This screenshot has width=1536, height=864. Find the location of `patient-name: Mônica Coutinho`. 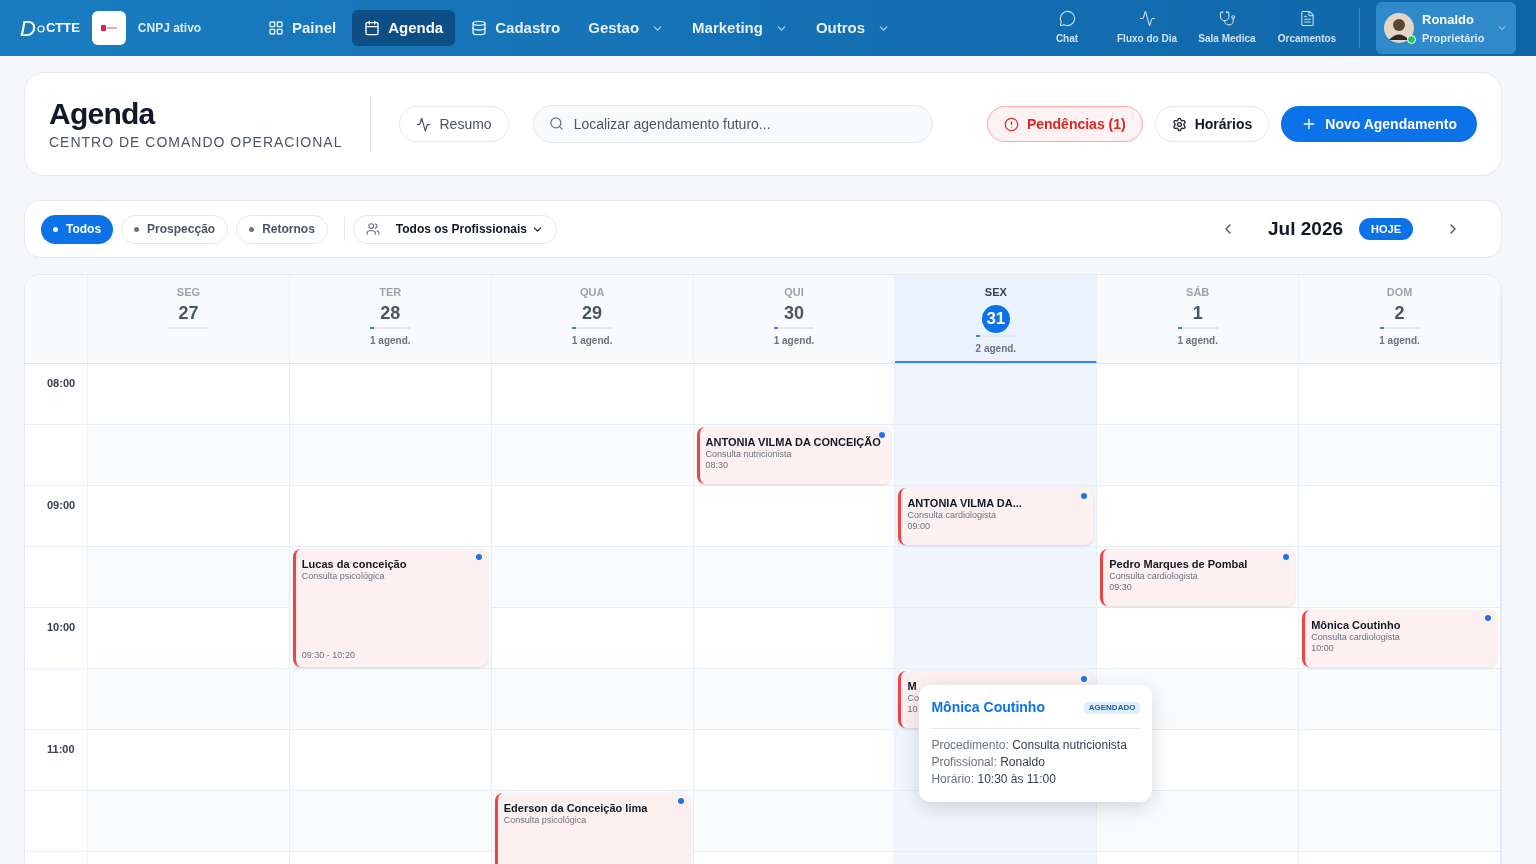

patient-name: Mônica Coutinho is located at coordinates (1356, 625).